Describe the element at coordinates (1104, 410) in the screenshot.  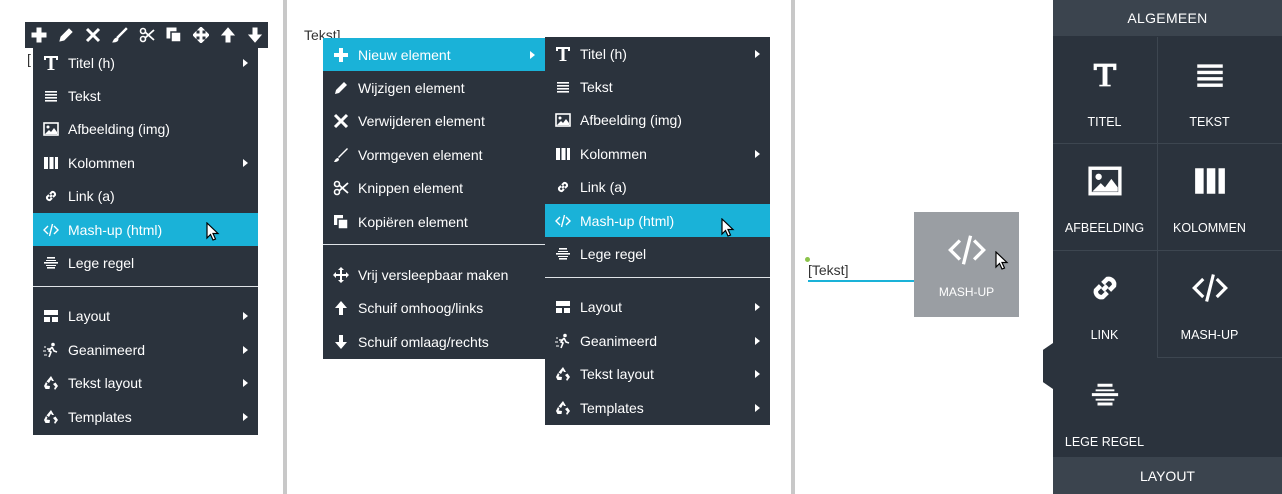
I see `tile-lege-regel: LEGE REGEL` at that location.